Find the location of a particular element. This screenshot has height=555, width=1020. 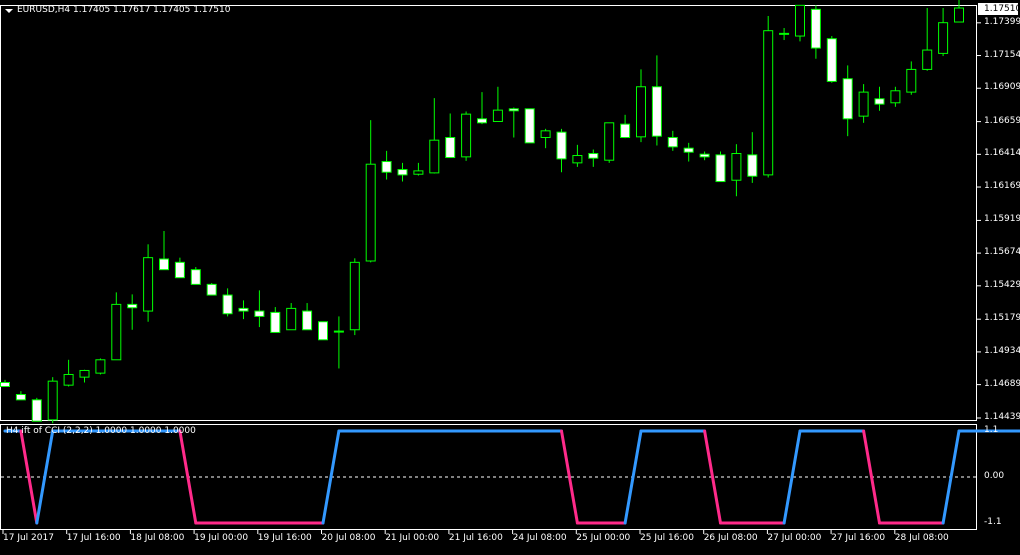

current-price-label: 1.17510 is located at coordinates (1002, 9).